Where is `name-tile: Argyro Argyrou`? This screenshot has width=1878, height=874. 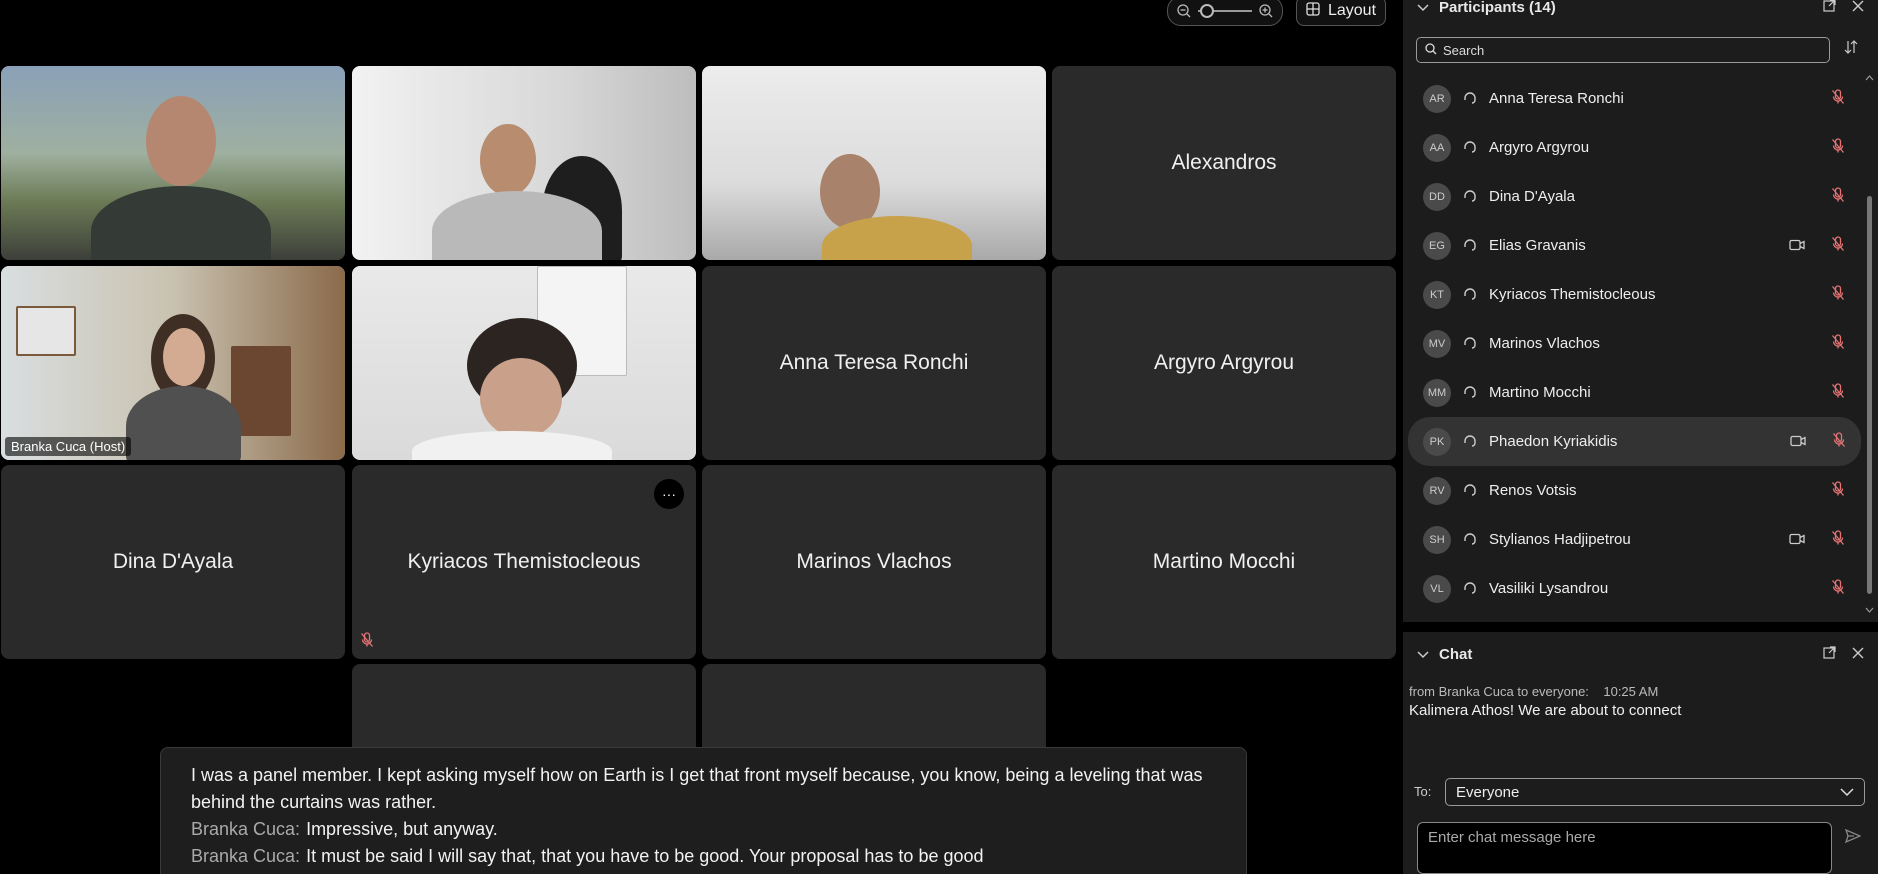 name-tile: Argyro Argyrou is located at coordinates (1224, 363).